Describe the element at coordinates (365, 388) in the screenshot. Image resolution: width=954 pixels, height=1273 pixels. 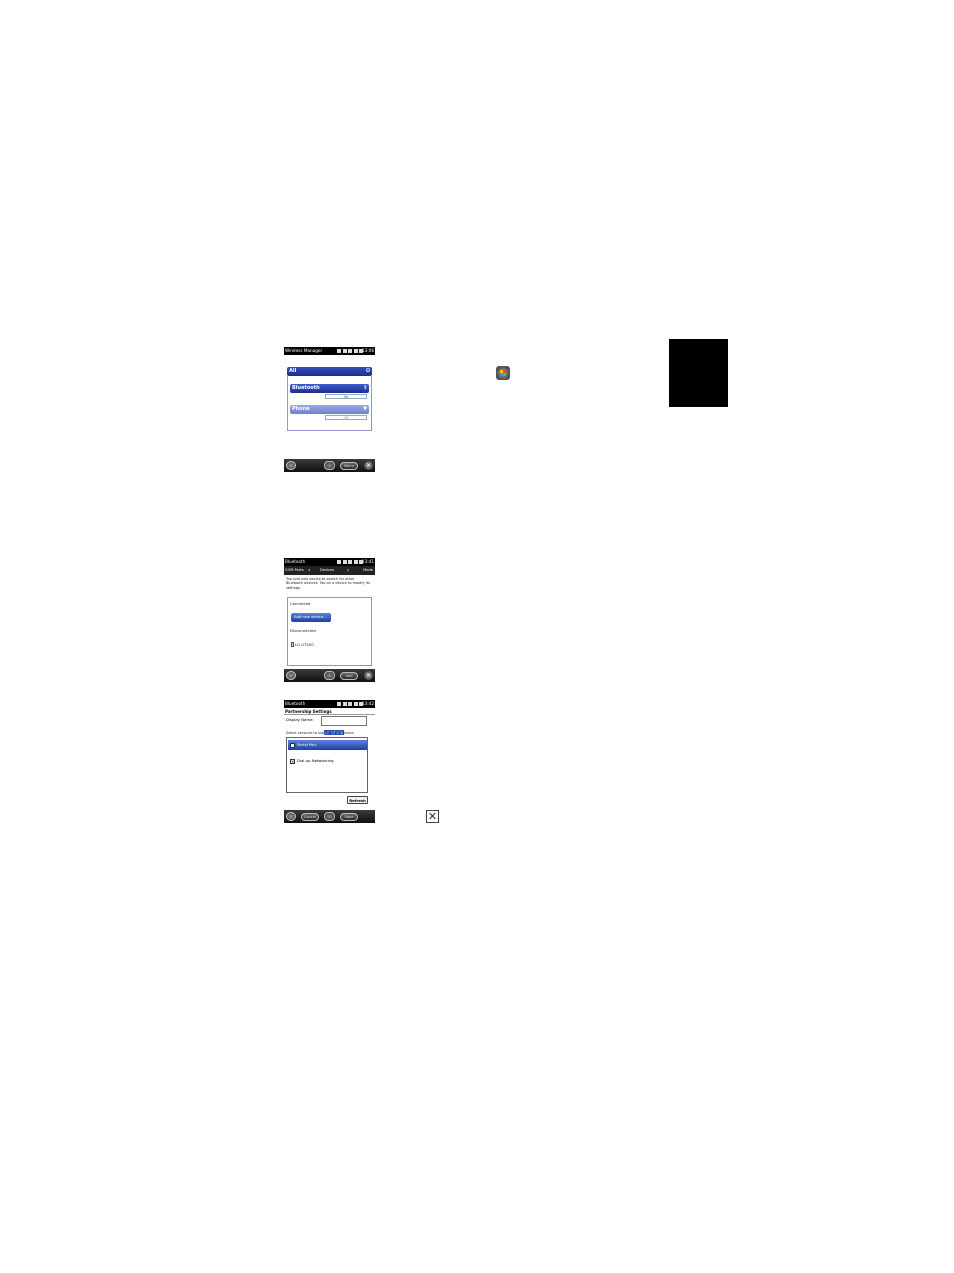
I see `bluetooth-icon: ᛒ` at that location.